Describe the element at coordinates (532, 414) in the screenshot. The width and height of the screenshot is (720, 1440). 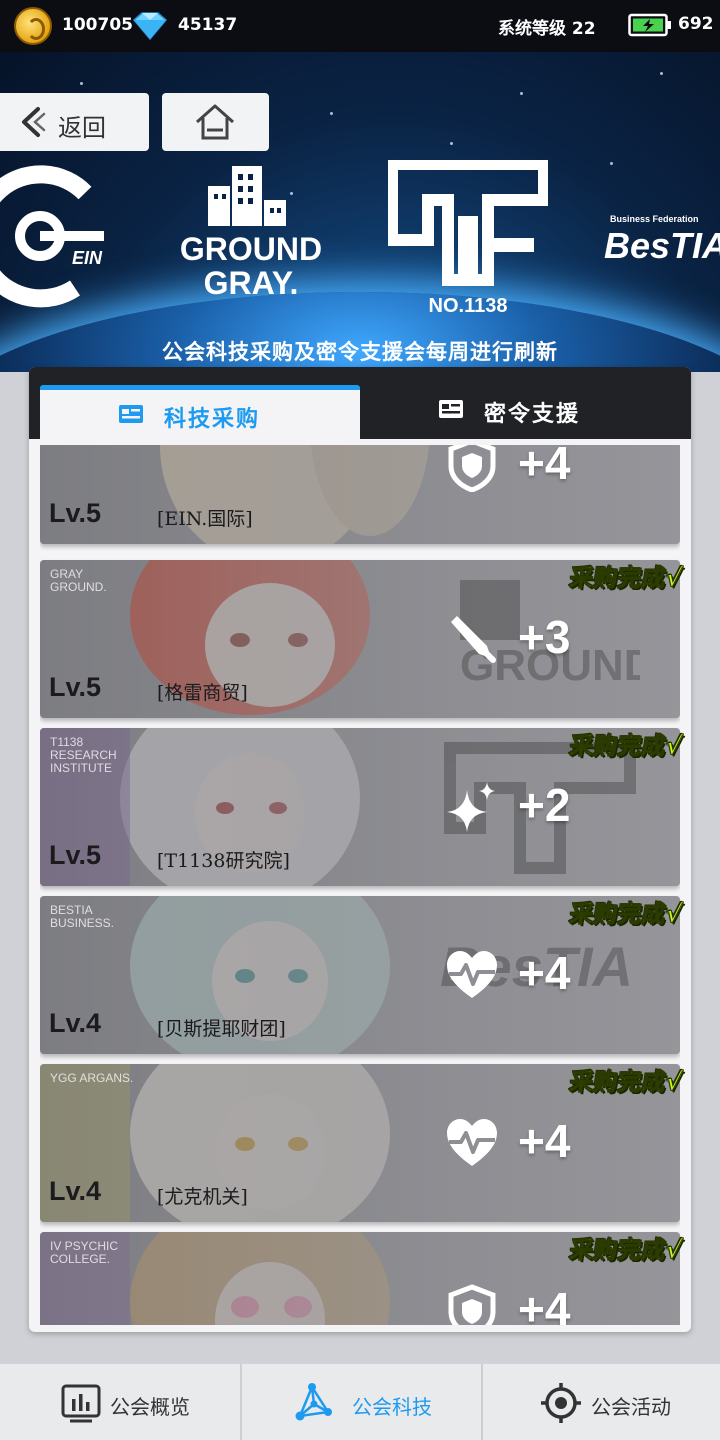
I see `tab-label: 密令支援` at that location.